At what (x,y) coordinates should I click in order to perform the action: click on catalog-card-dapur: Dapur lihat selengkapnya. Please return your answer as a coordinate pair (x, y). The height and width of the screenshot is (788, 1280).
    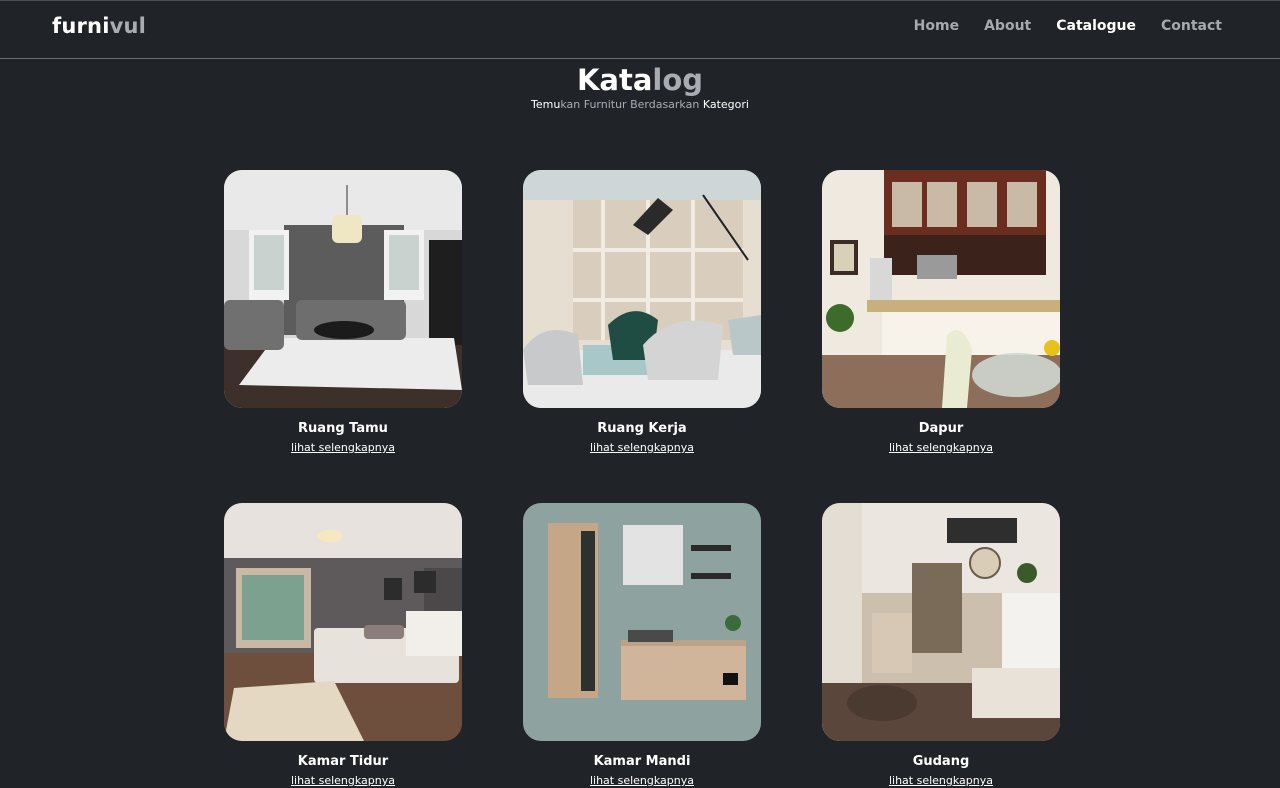
    Looking at the image, I should click on (941, 312).